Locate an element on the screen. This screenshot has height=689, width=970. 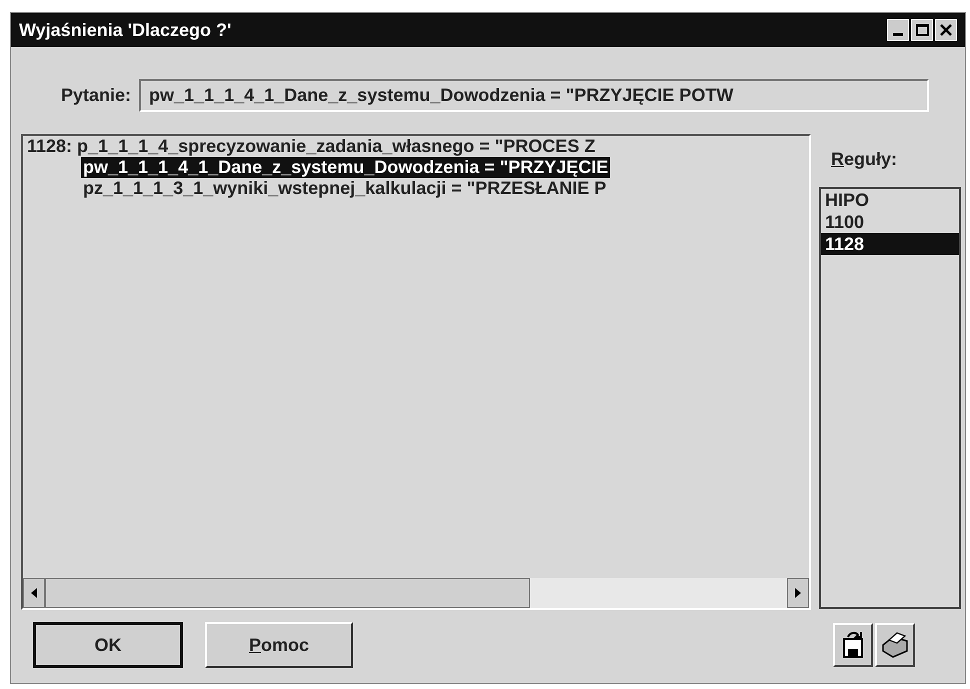
print-button is located at coordinates (895, 645).